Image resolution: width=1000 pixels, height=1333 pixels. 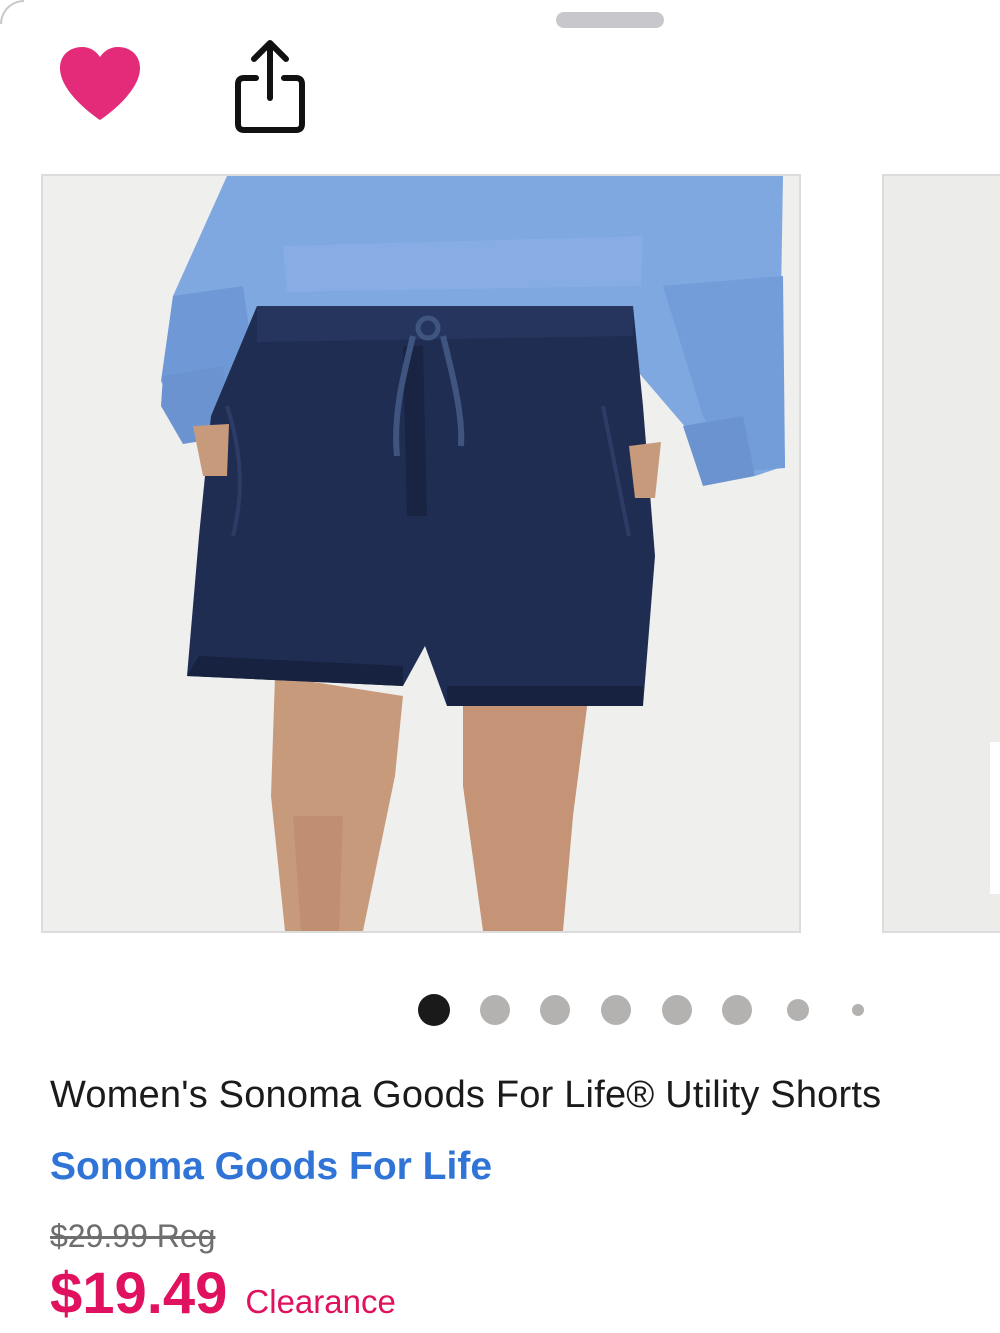 I want to click on brand-link: Sonoma Goods For Life, so click(x=271, y=1167).